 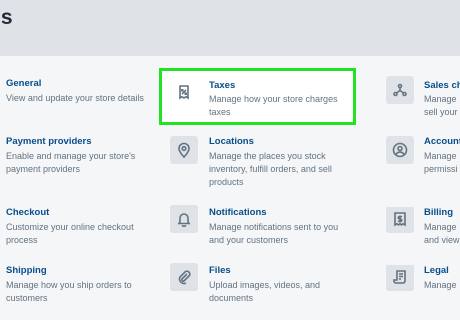 What do you see at coordinates (184, 150) in the screenshot?
I see `location-pin-icon` at bounding box center [184, 150].